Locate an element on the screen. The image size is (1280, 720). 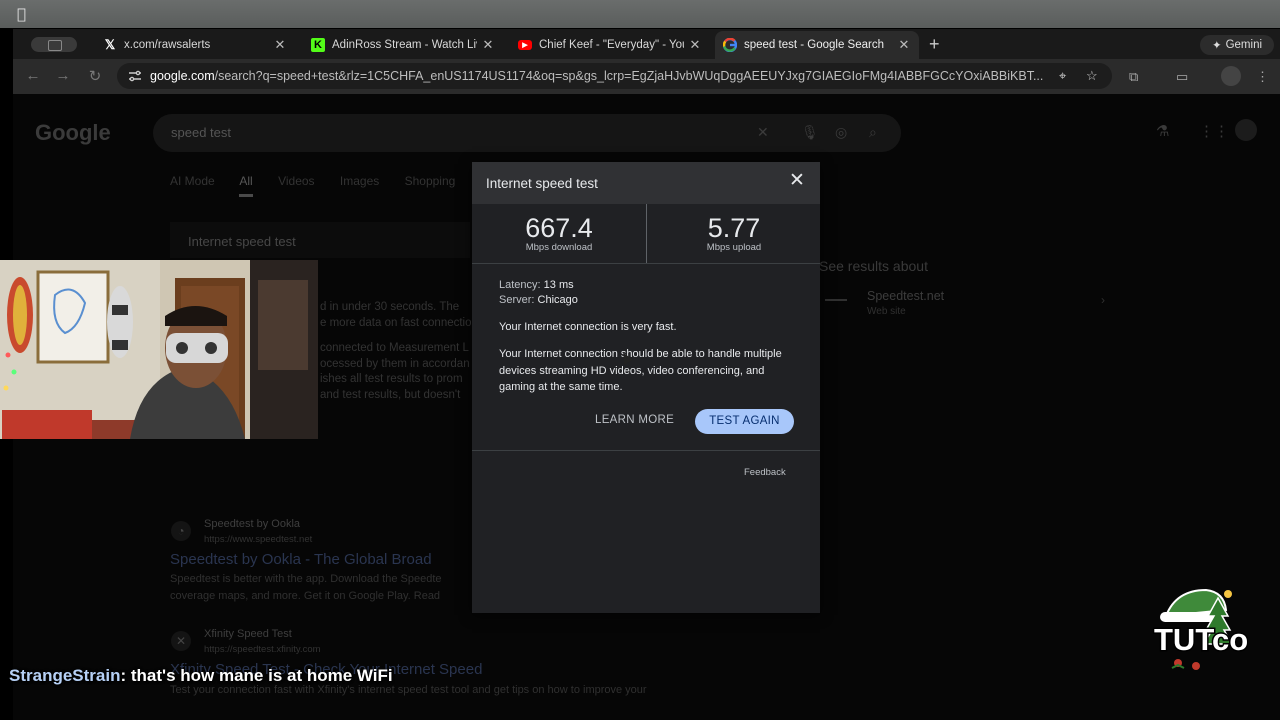
snippet-line: e more data on fast connectio is located at coordinates (396, 322).